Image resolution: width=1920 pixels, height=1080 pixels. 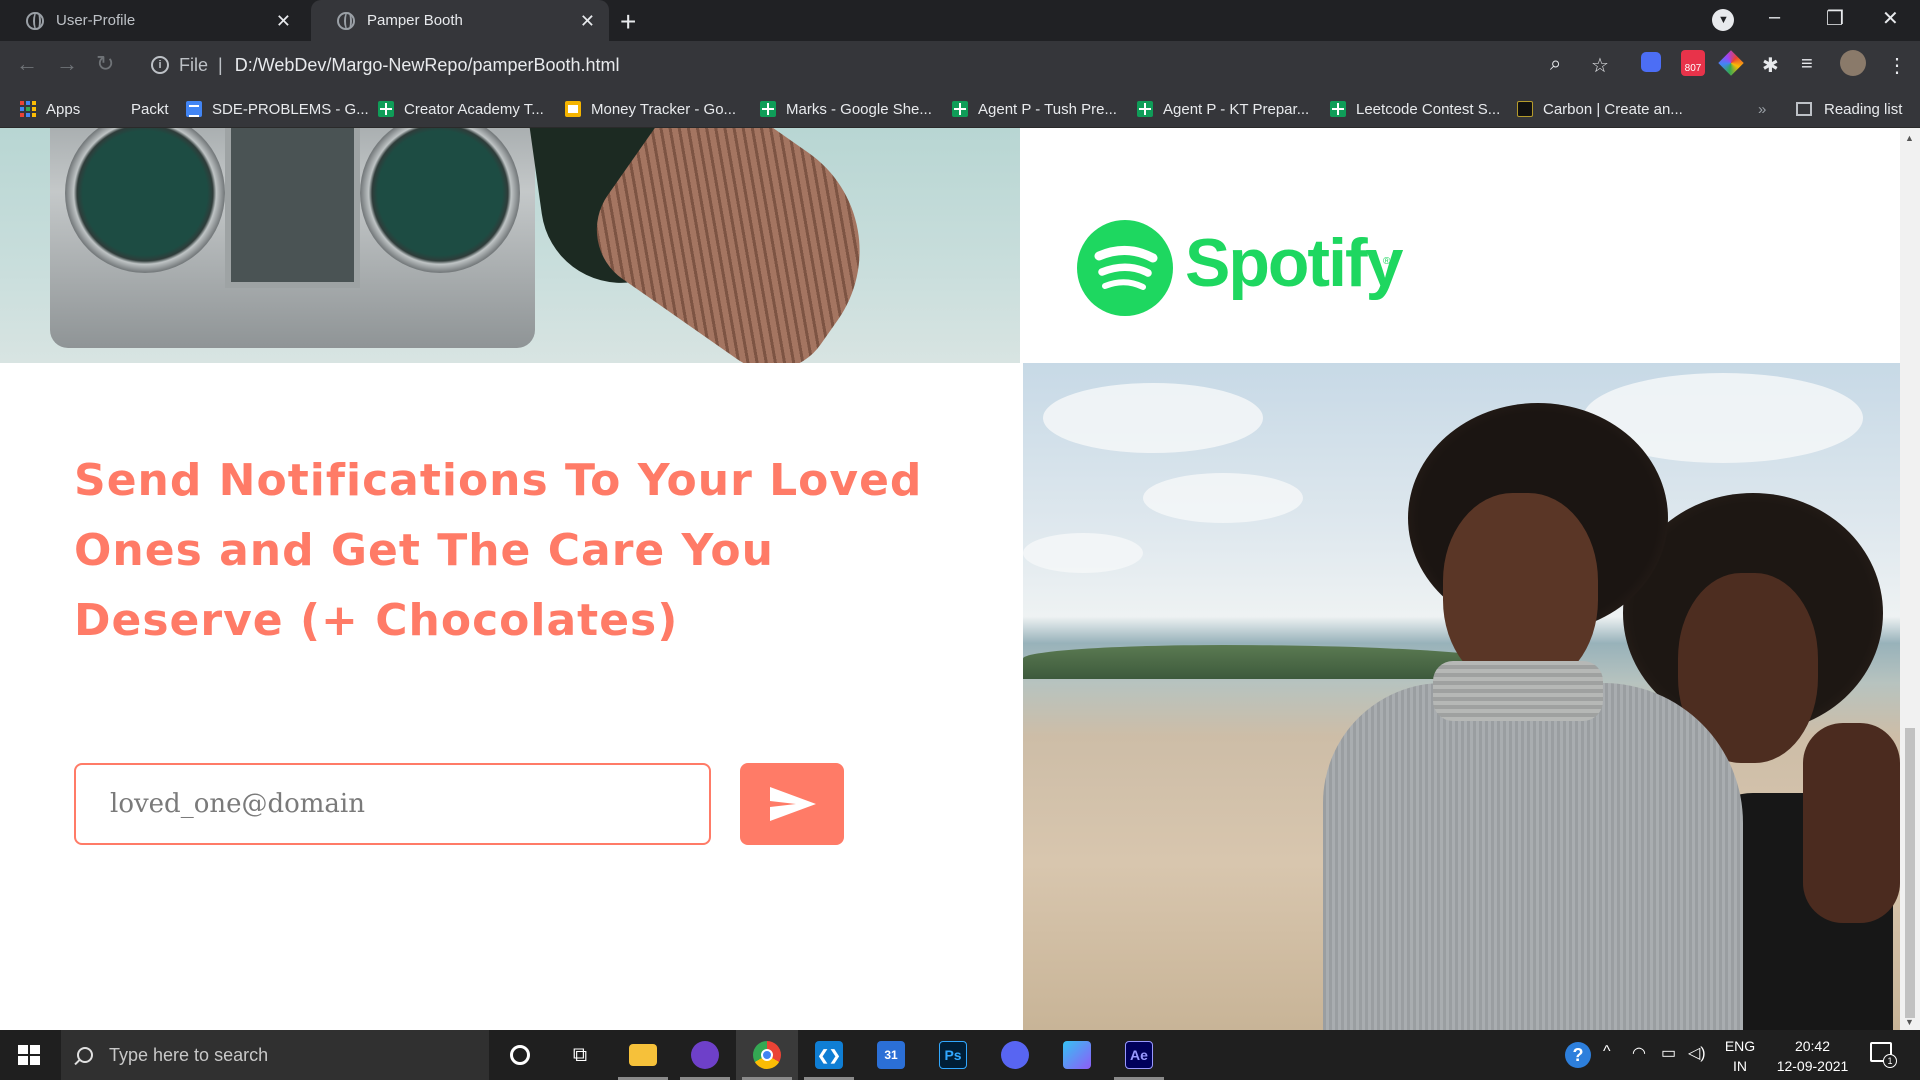 What do you see at coordinates (1139, 1055) in the screenshot?
I see `after-effects-icon: Ae` at bounding box center [1139, 1055].